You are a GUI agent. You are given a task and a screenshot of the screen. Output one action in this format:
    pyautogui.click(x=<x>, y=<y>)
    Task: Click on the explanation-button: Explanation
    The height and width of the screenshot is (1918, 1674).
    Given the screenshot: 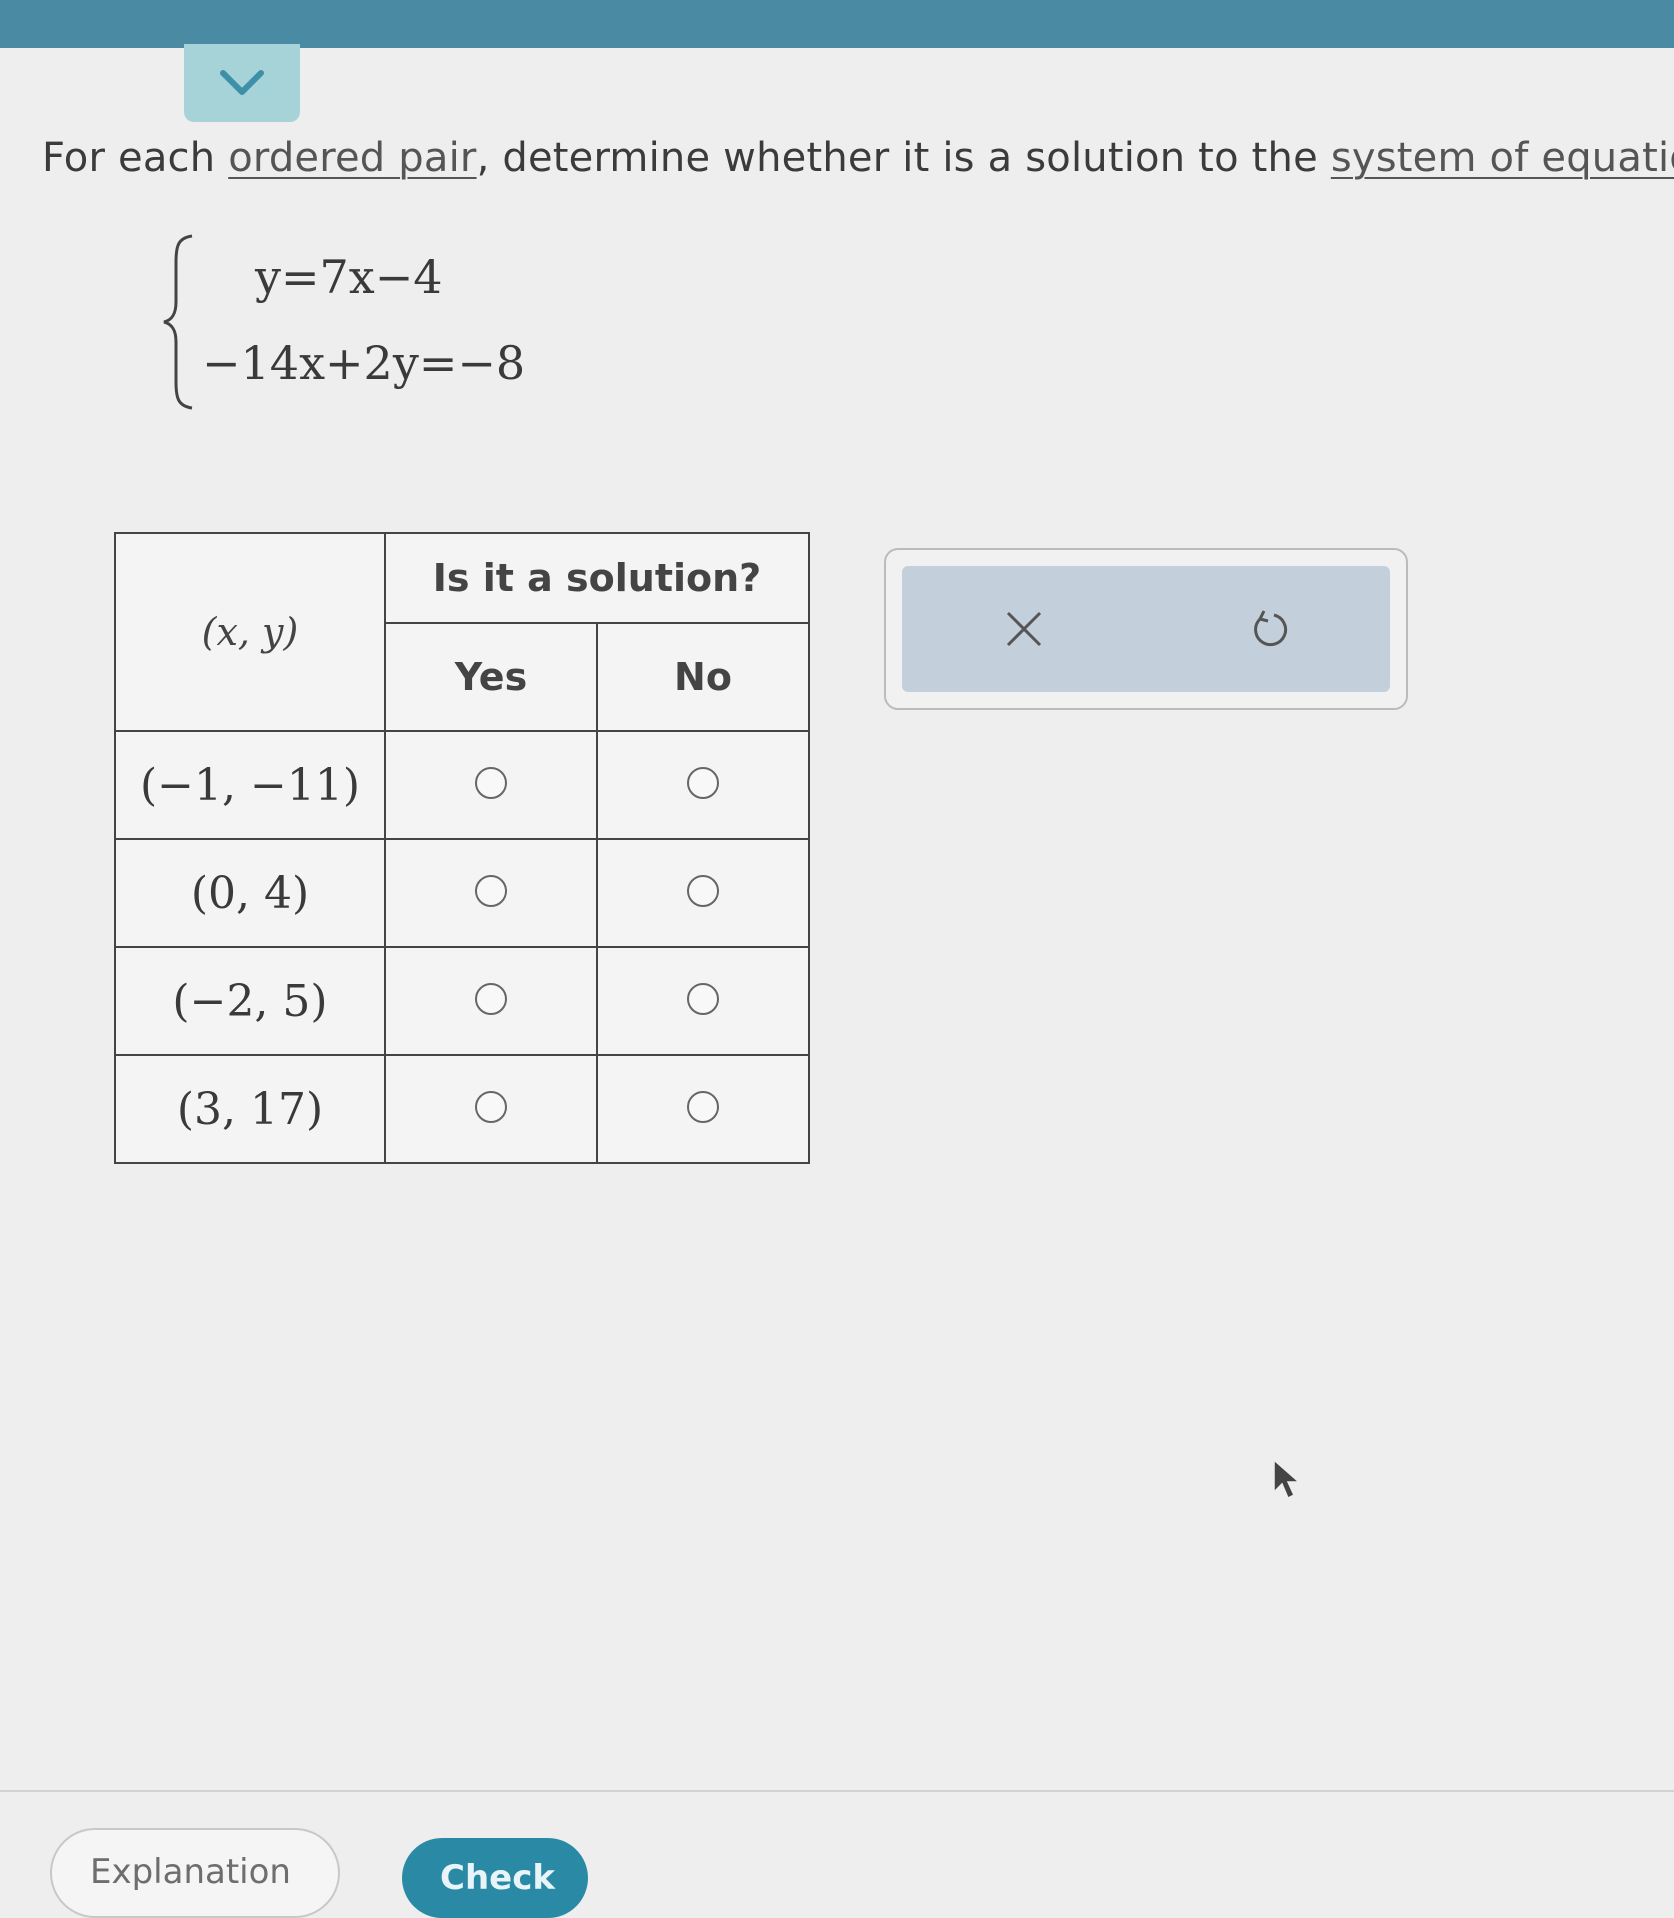 What is the action you would take?
    pyautogui.click(x=195, y=1873)
    